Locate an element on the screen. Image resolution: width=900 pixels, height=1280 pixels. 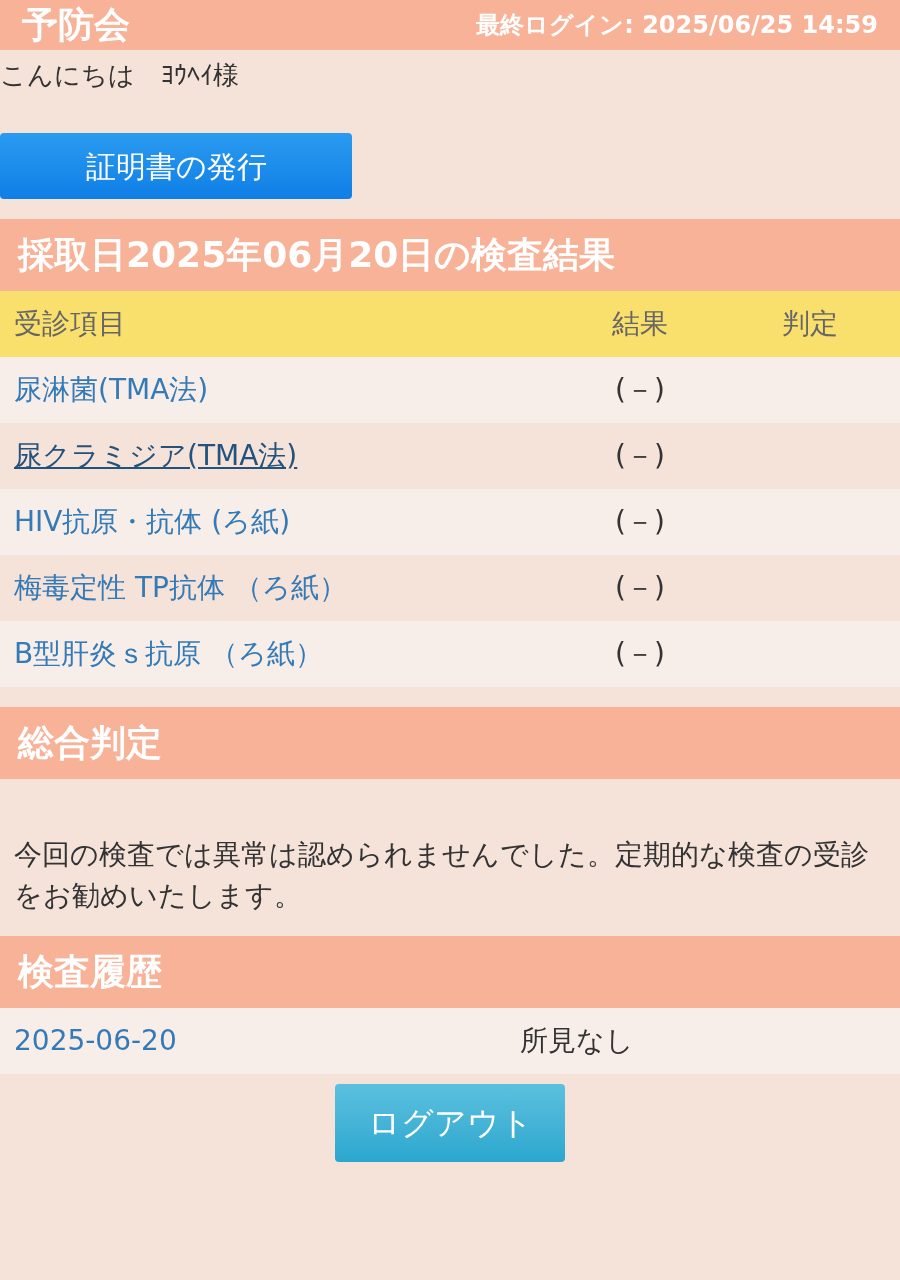
certificate-button: 証明書の発行 is located at coordinates (176, 166).